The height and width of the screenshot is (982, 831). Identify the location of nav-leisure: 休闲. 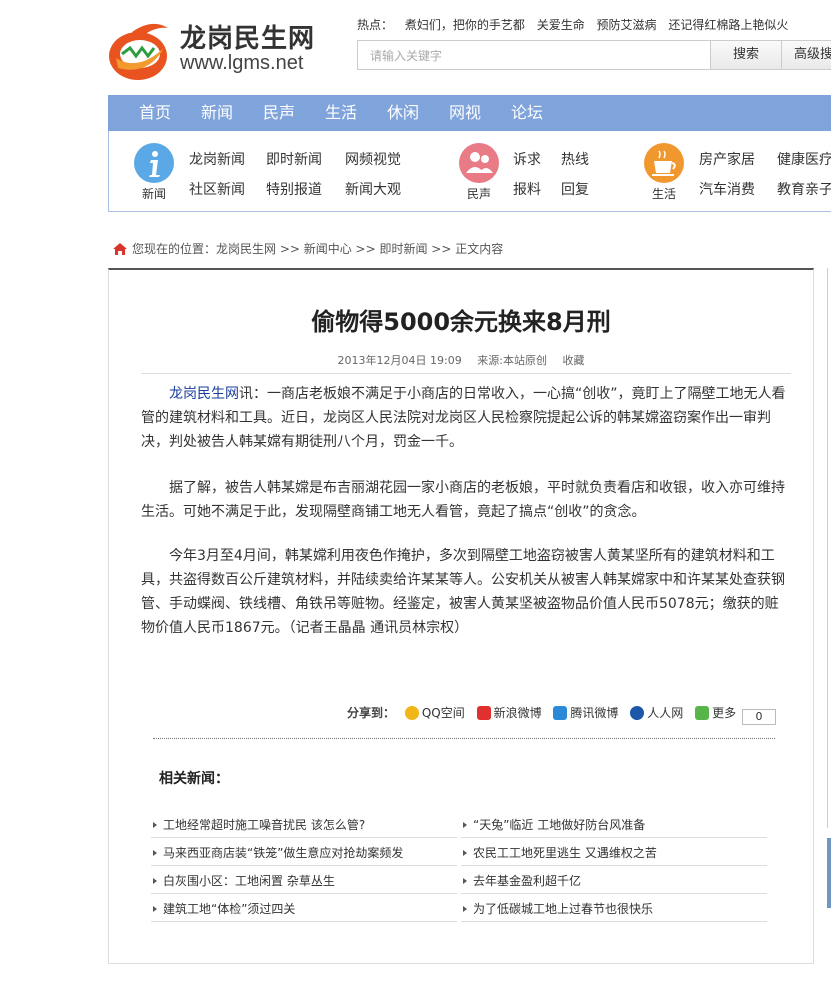
(403, 113).